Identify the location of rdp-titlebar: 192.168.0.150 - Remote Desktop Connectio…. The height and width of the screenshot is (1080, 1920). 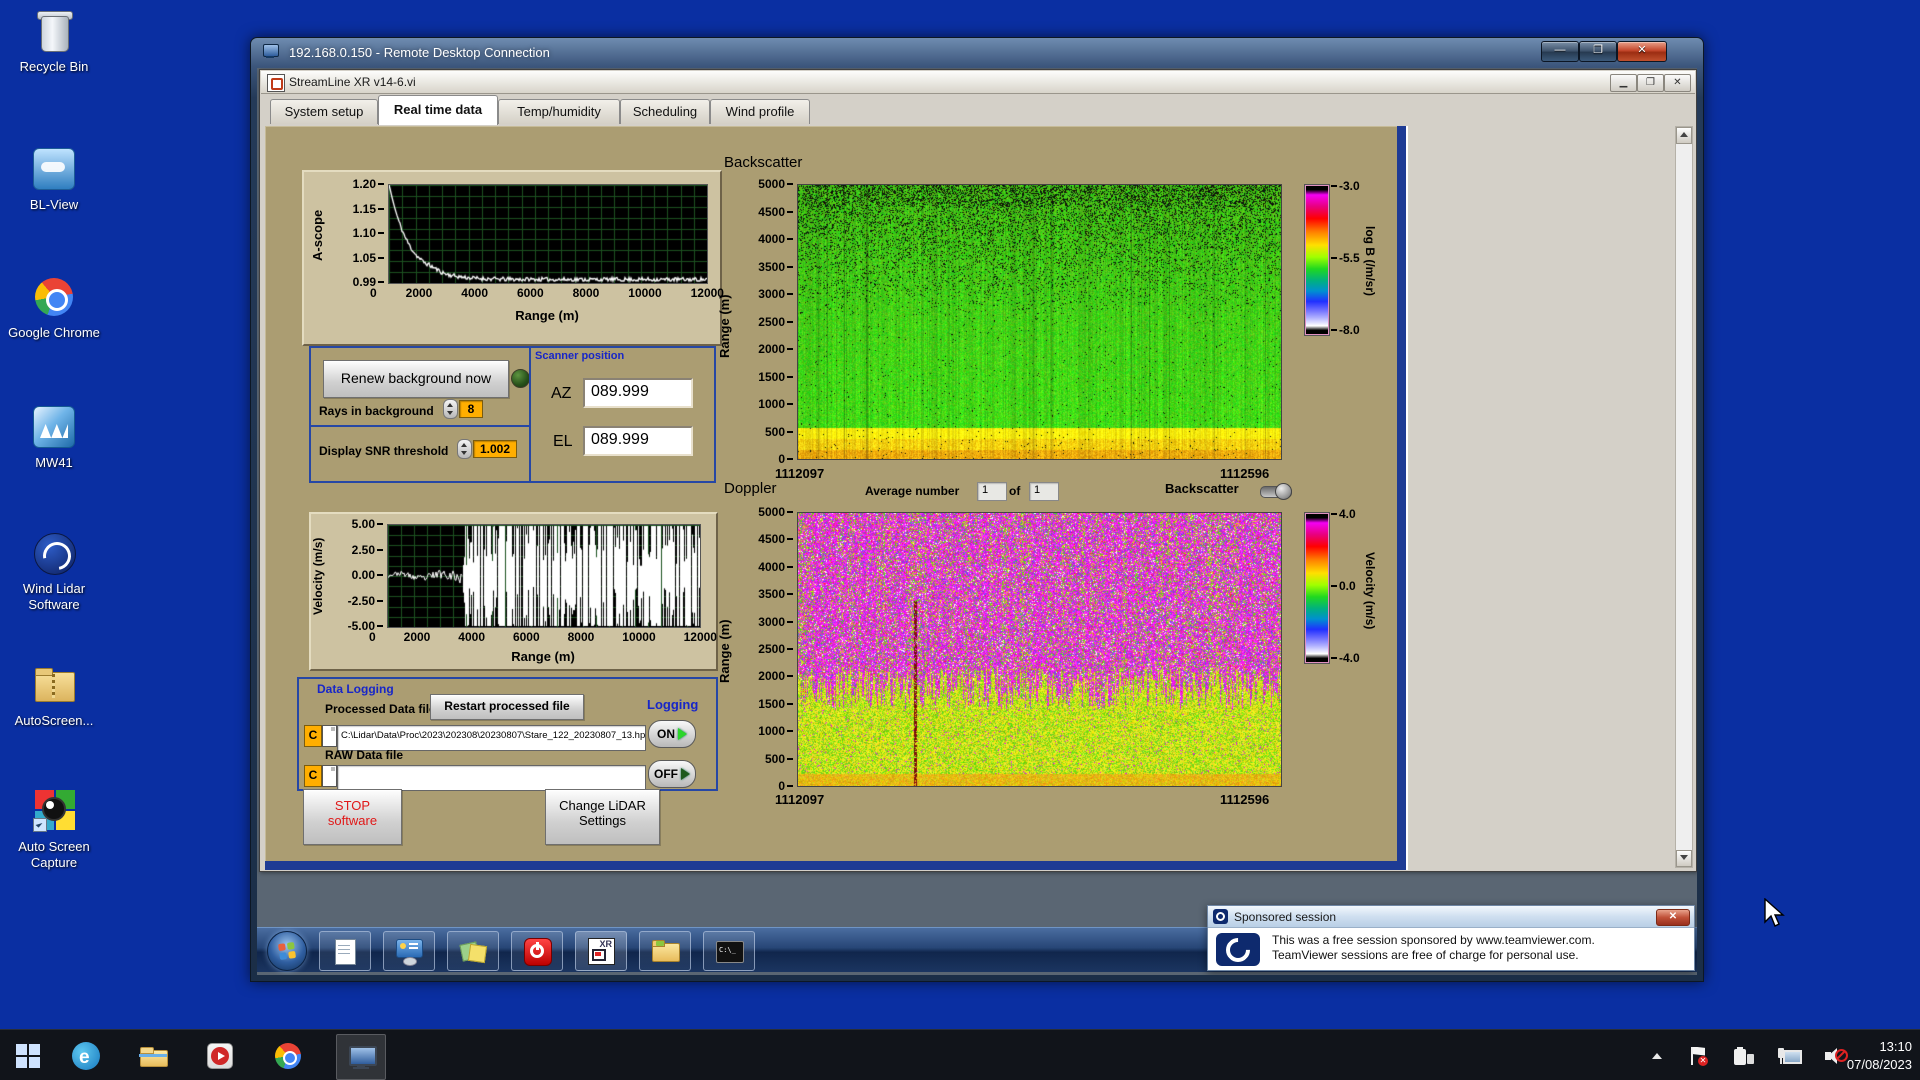
(977, 53).